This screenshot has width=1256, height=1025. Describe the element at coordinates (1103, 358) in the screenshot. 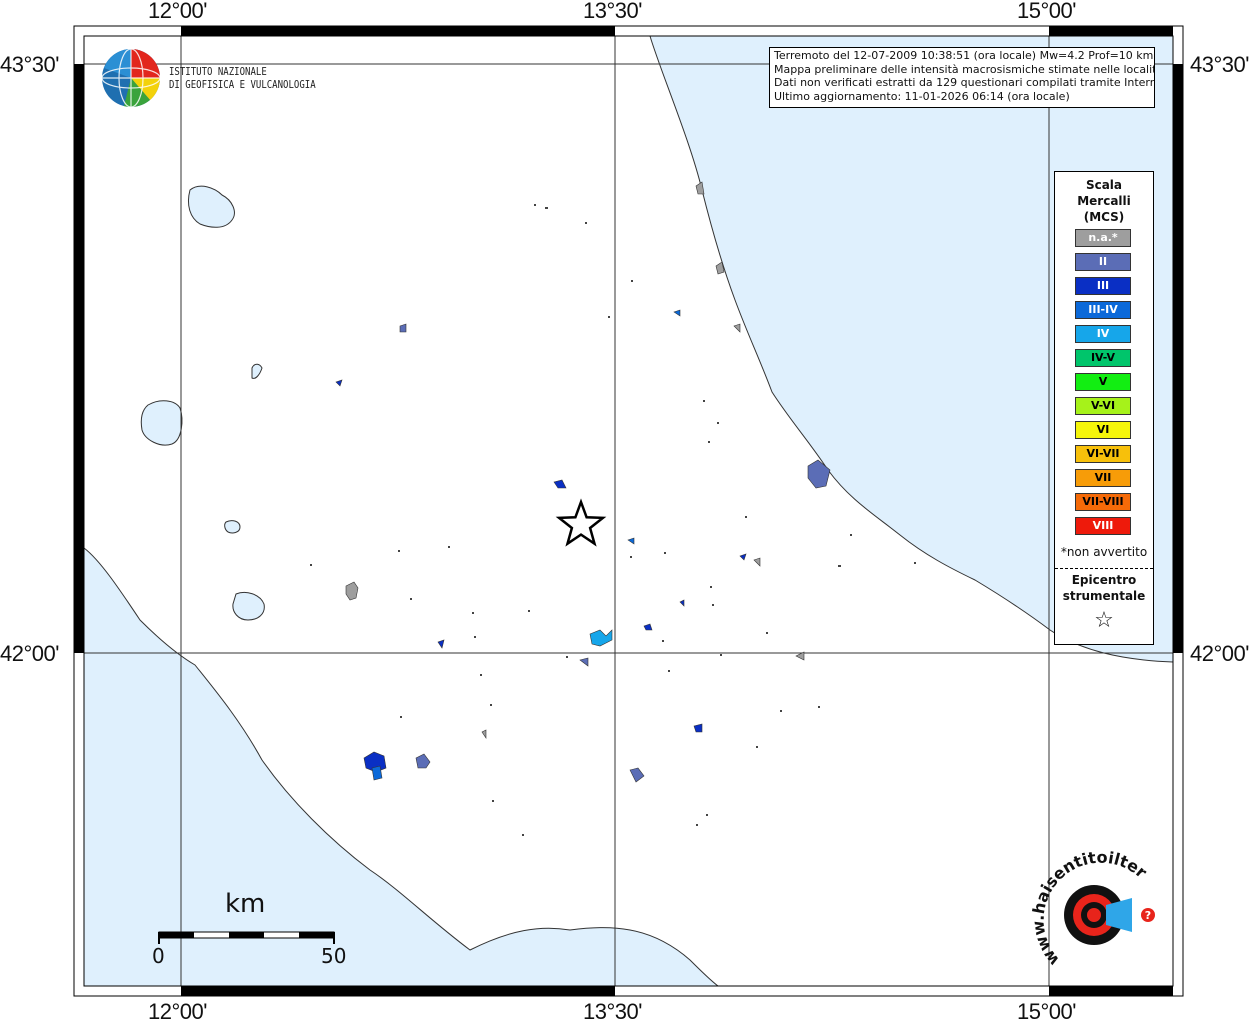

I see `legend-item: IV-V` at that location.